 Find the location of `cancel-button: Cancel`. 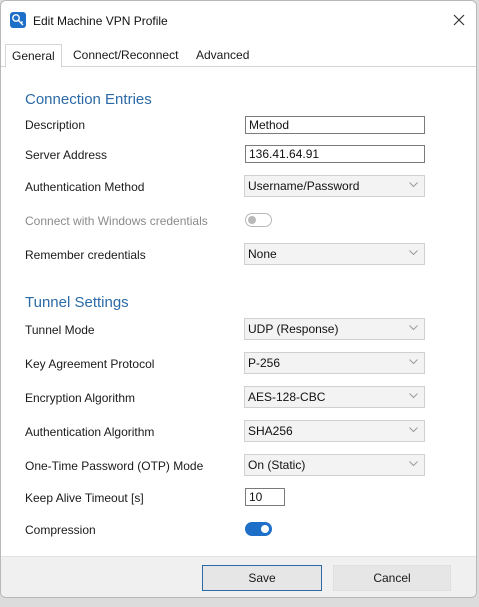

cancel-button: Cancel is located at coordinates (392, 578).